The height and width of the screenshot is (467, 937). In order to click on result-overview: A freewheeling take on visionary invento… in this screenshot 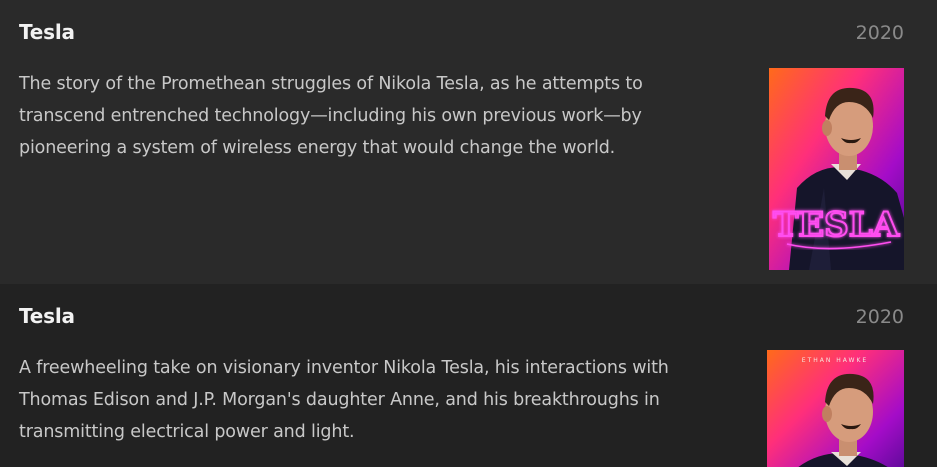, I will do `click(344, 400)`.